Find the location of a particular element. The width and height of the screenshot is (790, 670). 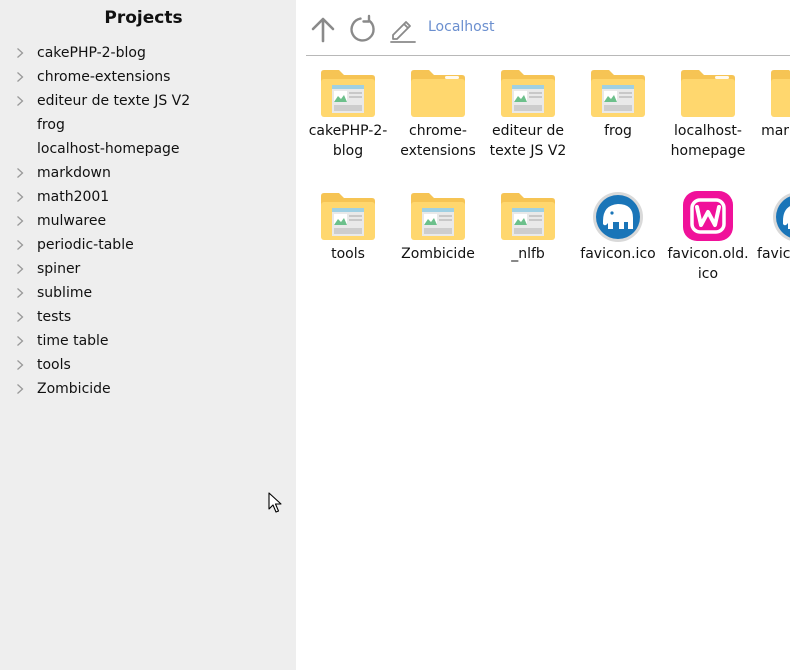

file-item-favicon-png: favicon.png is located at coordinates (773, 228).